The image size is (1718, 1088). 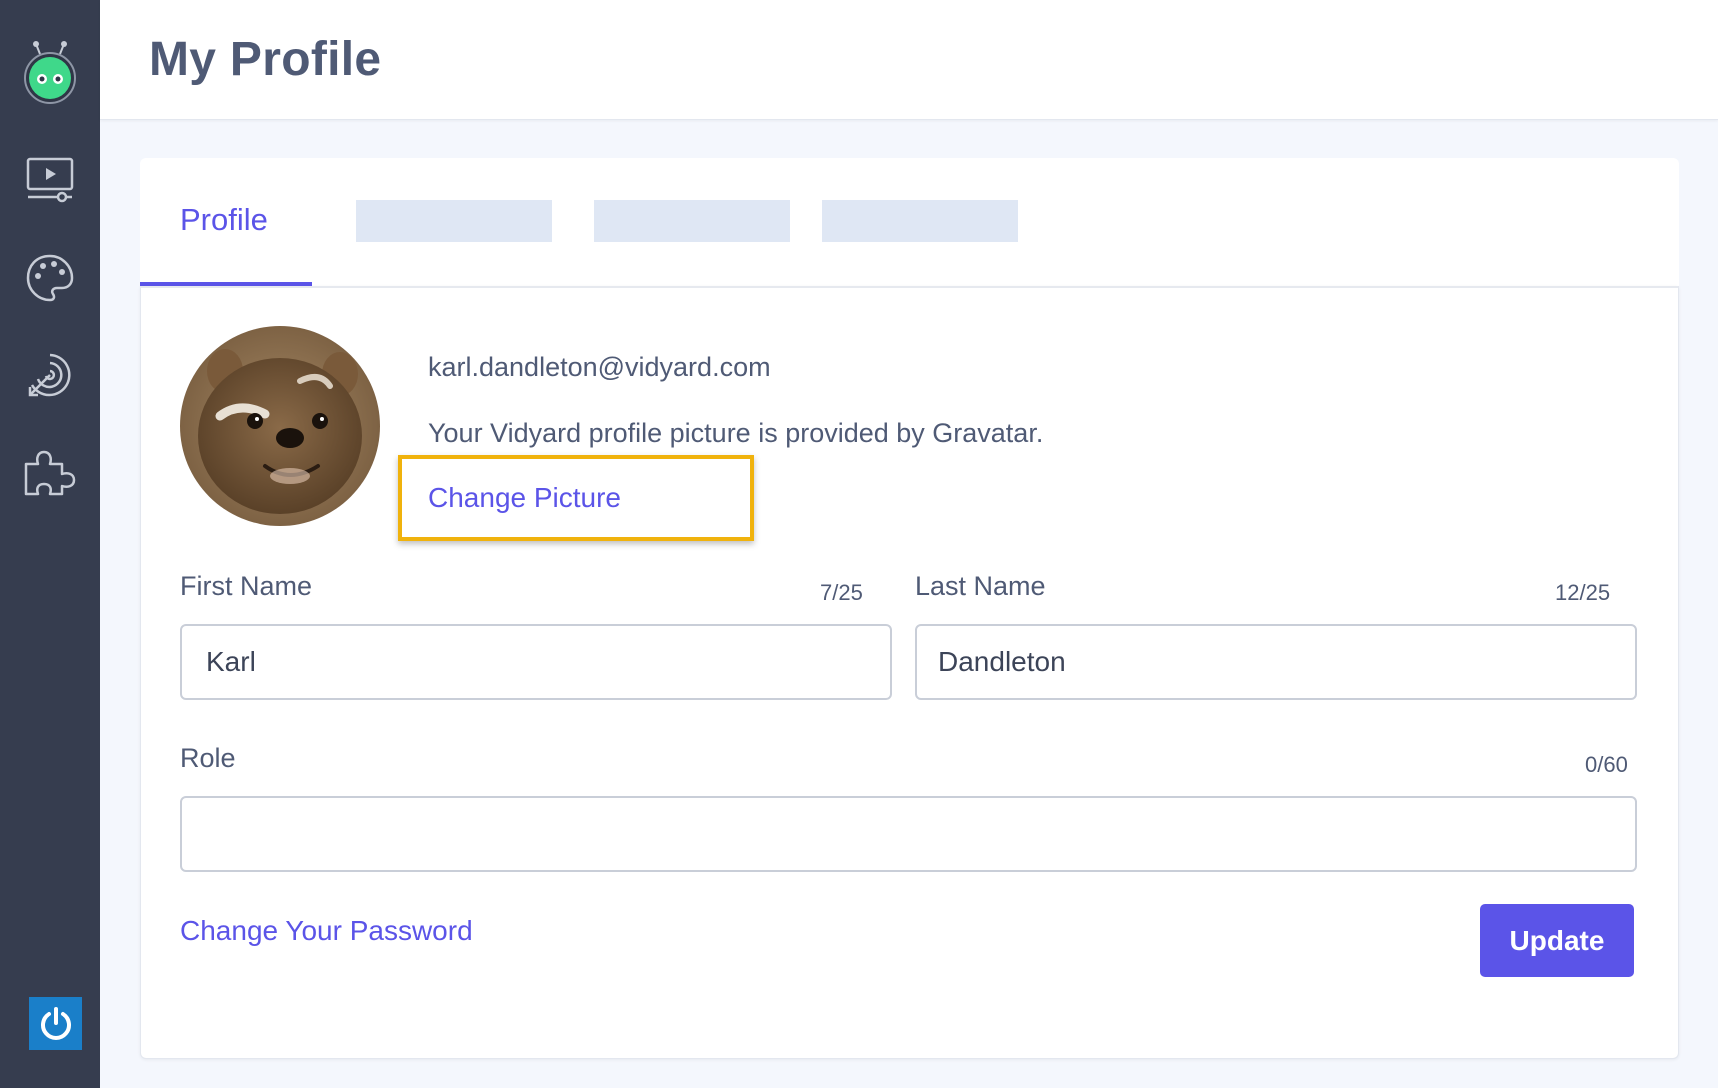 I want to click on role-counter: 0/60, so click(x=1606, y=764).